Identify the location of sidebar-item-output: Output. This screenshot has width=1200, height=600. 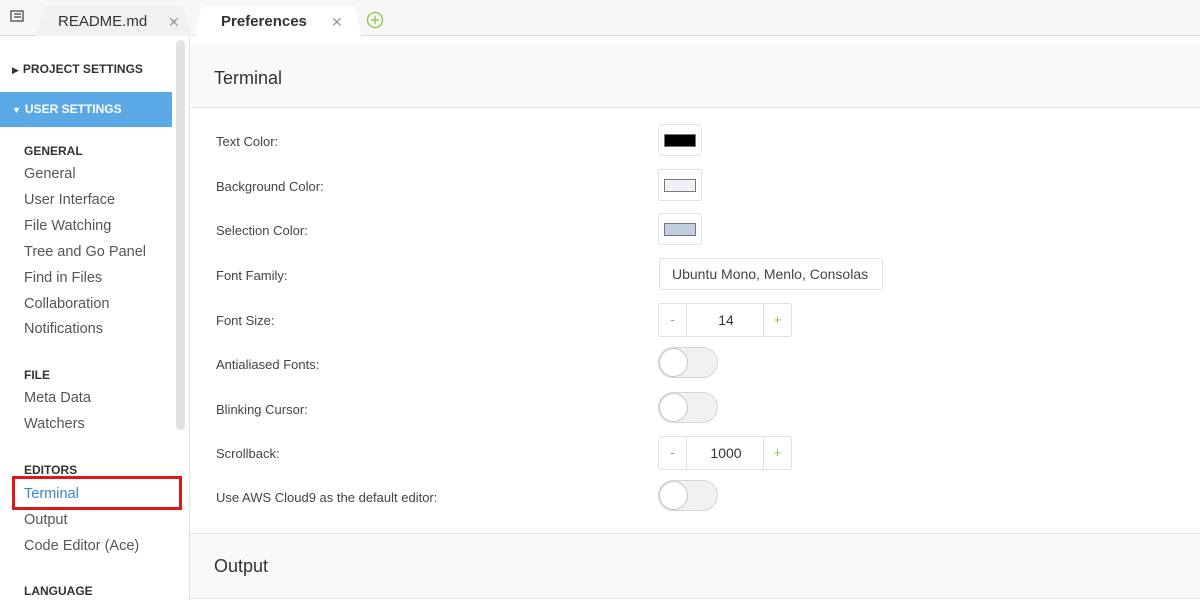
(46, 520).